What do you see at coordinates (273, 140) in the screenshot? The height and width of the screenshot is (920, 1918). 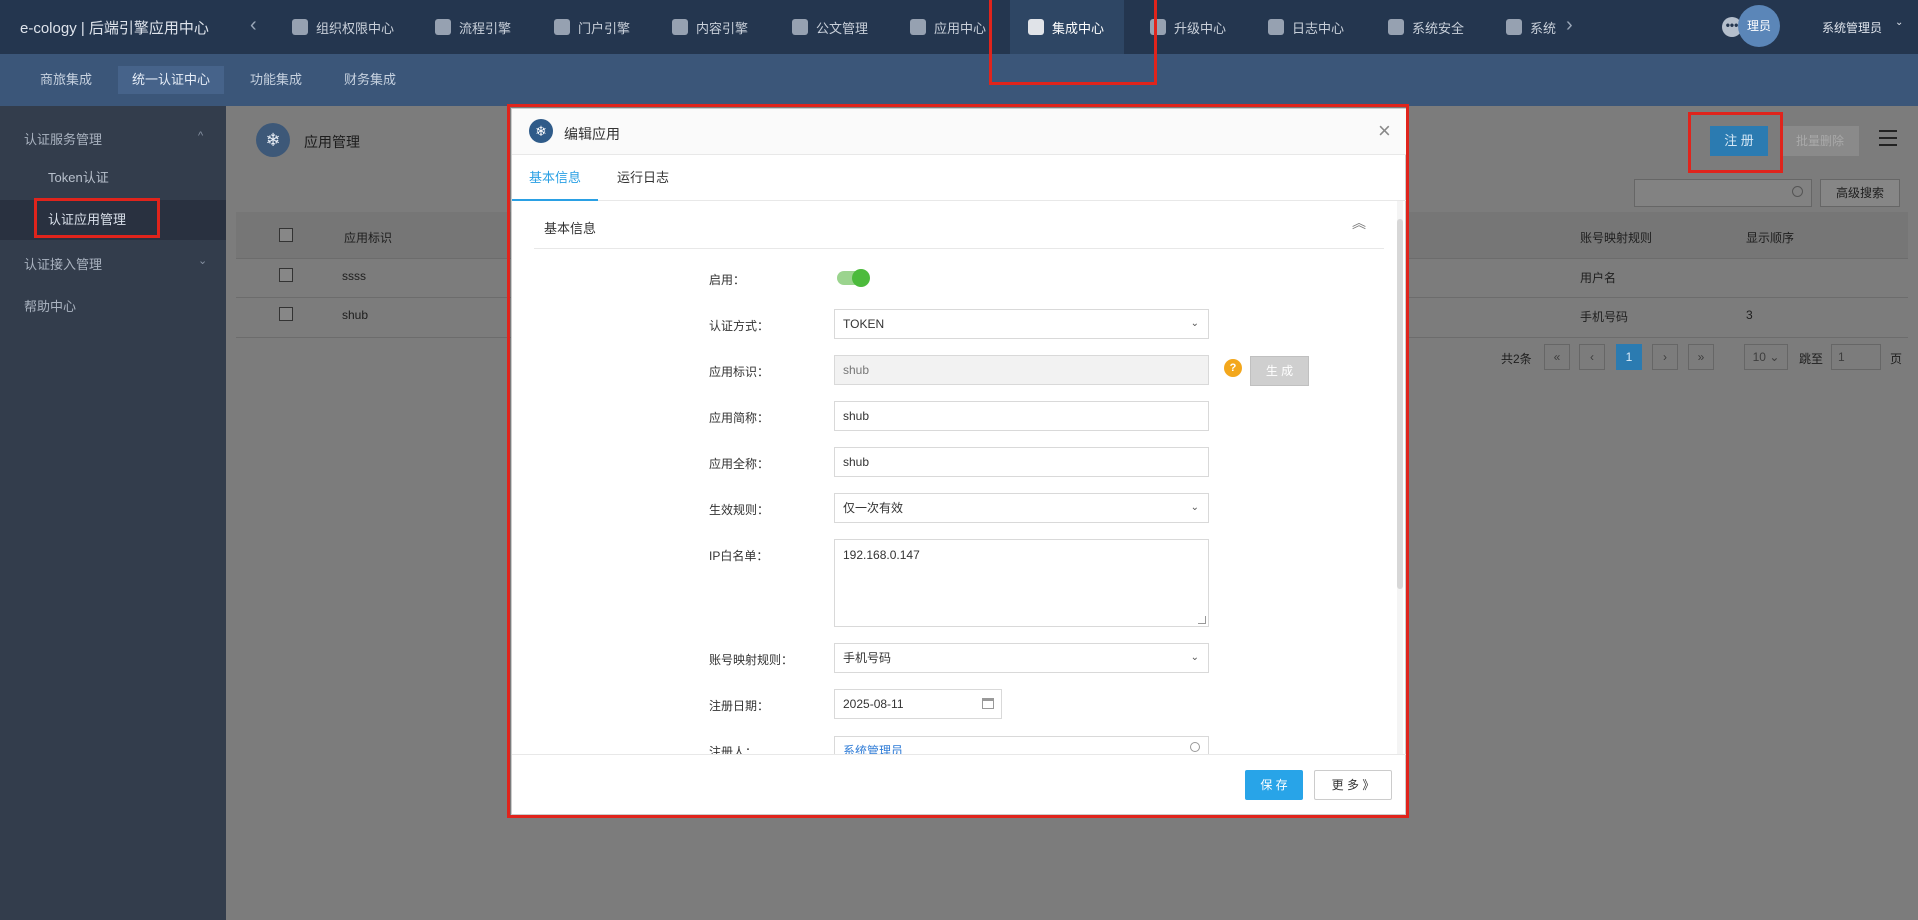 I see `snowflake-icon: ❄` at bounding box center [273, 140].